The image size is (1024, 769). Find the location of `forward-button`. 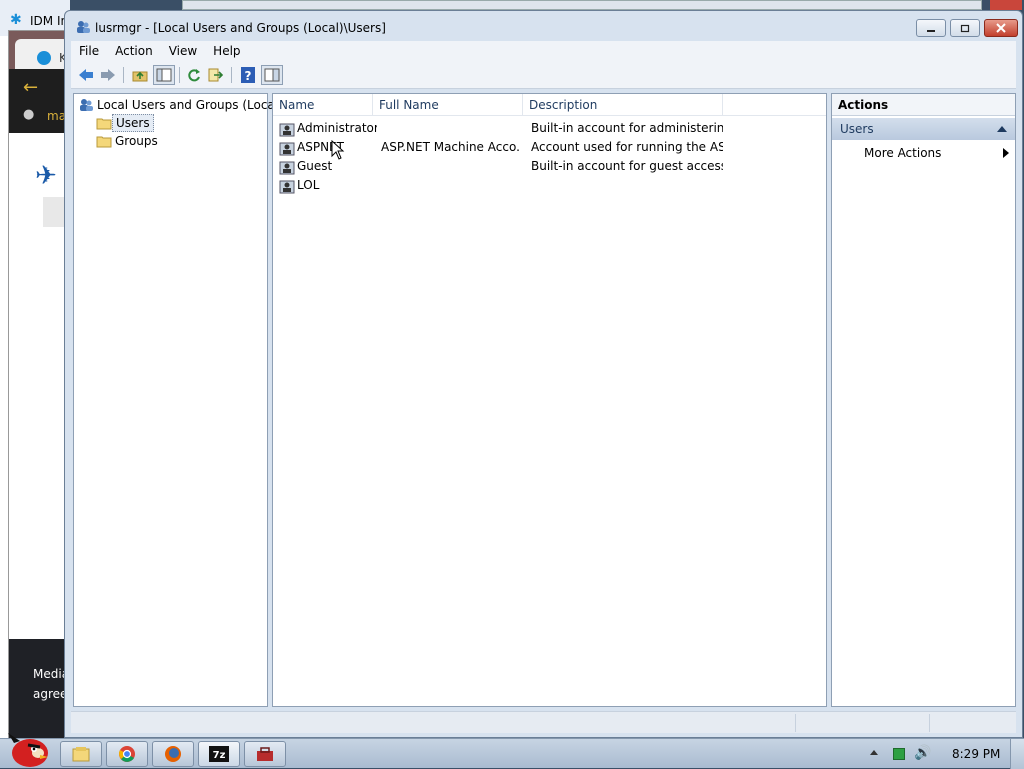

forward-button is located at coordinates (108, 75).